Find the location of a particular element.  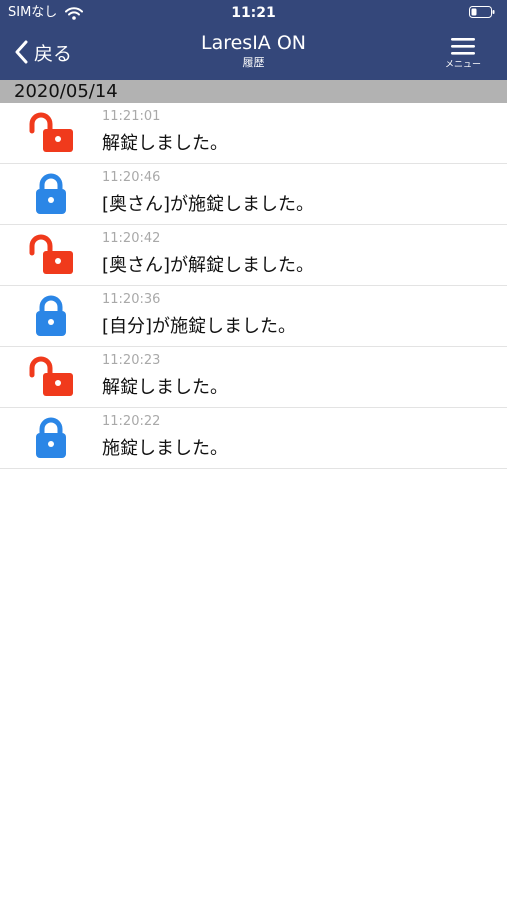

history-row: 11:20:36 [自分]が施錠しました。 is located at coordinates (253, 316).